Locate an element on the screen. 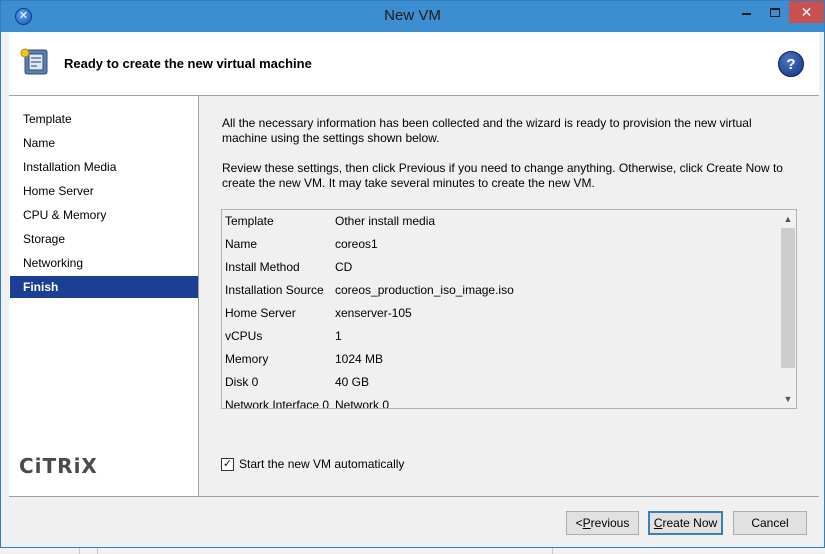 The image size is (825, 554). nav-item-networking: Networking is located at coordinates (104, 263).